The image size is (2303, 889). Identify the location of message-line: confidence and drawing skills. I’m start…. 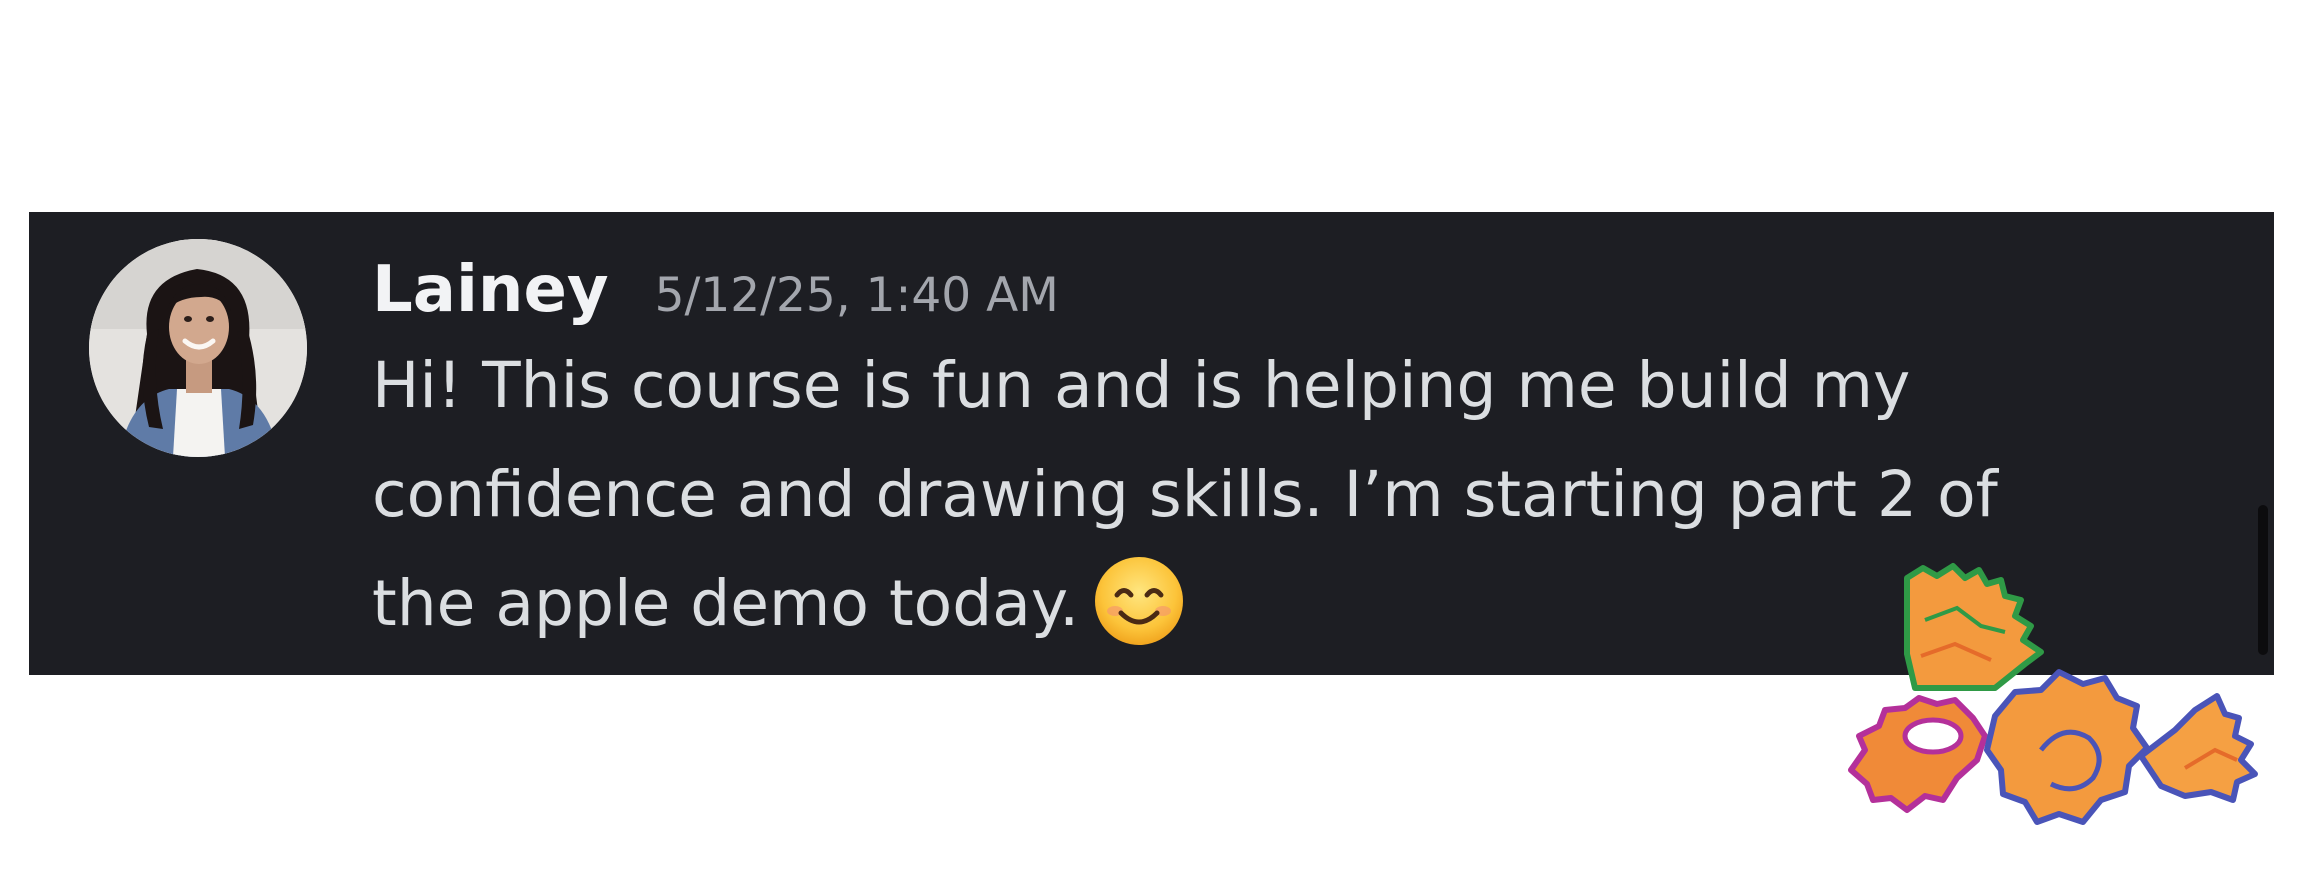
(1185, 494).